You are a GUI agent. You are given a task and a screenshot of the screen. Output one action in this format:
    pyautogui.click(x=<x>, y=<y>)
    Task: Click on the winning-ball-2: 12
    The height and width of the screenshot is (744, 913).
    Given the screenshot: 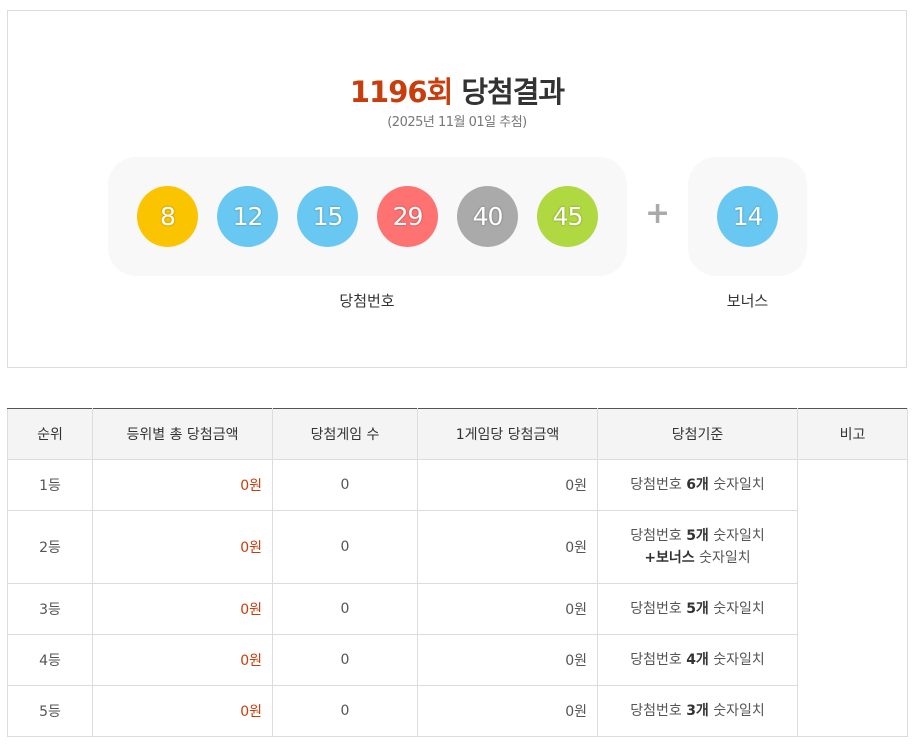 What is the action you would take?
    pyautogui.click(x=247, y=216)
    